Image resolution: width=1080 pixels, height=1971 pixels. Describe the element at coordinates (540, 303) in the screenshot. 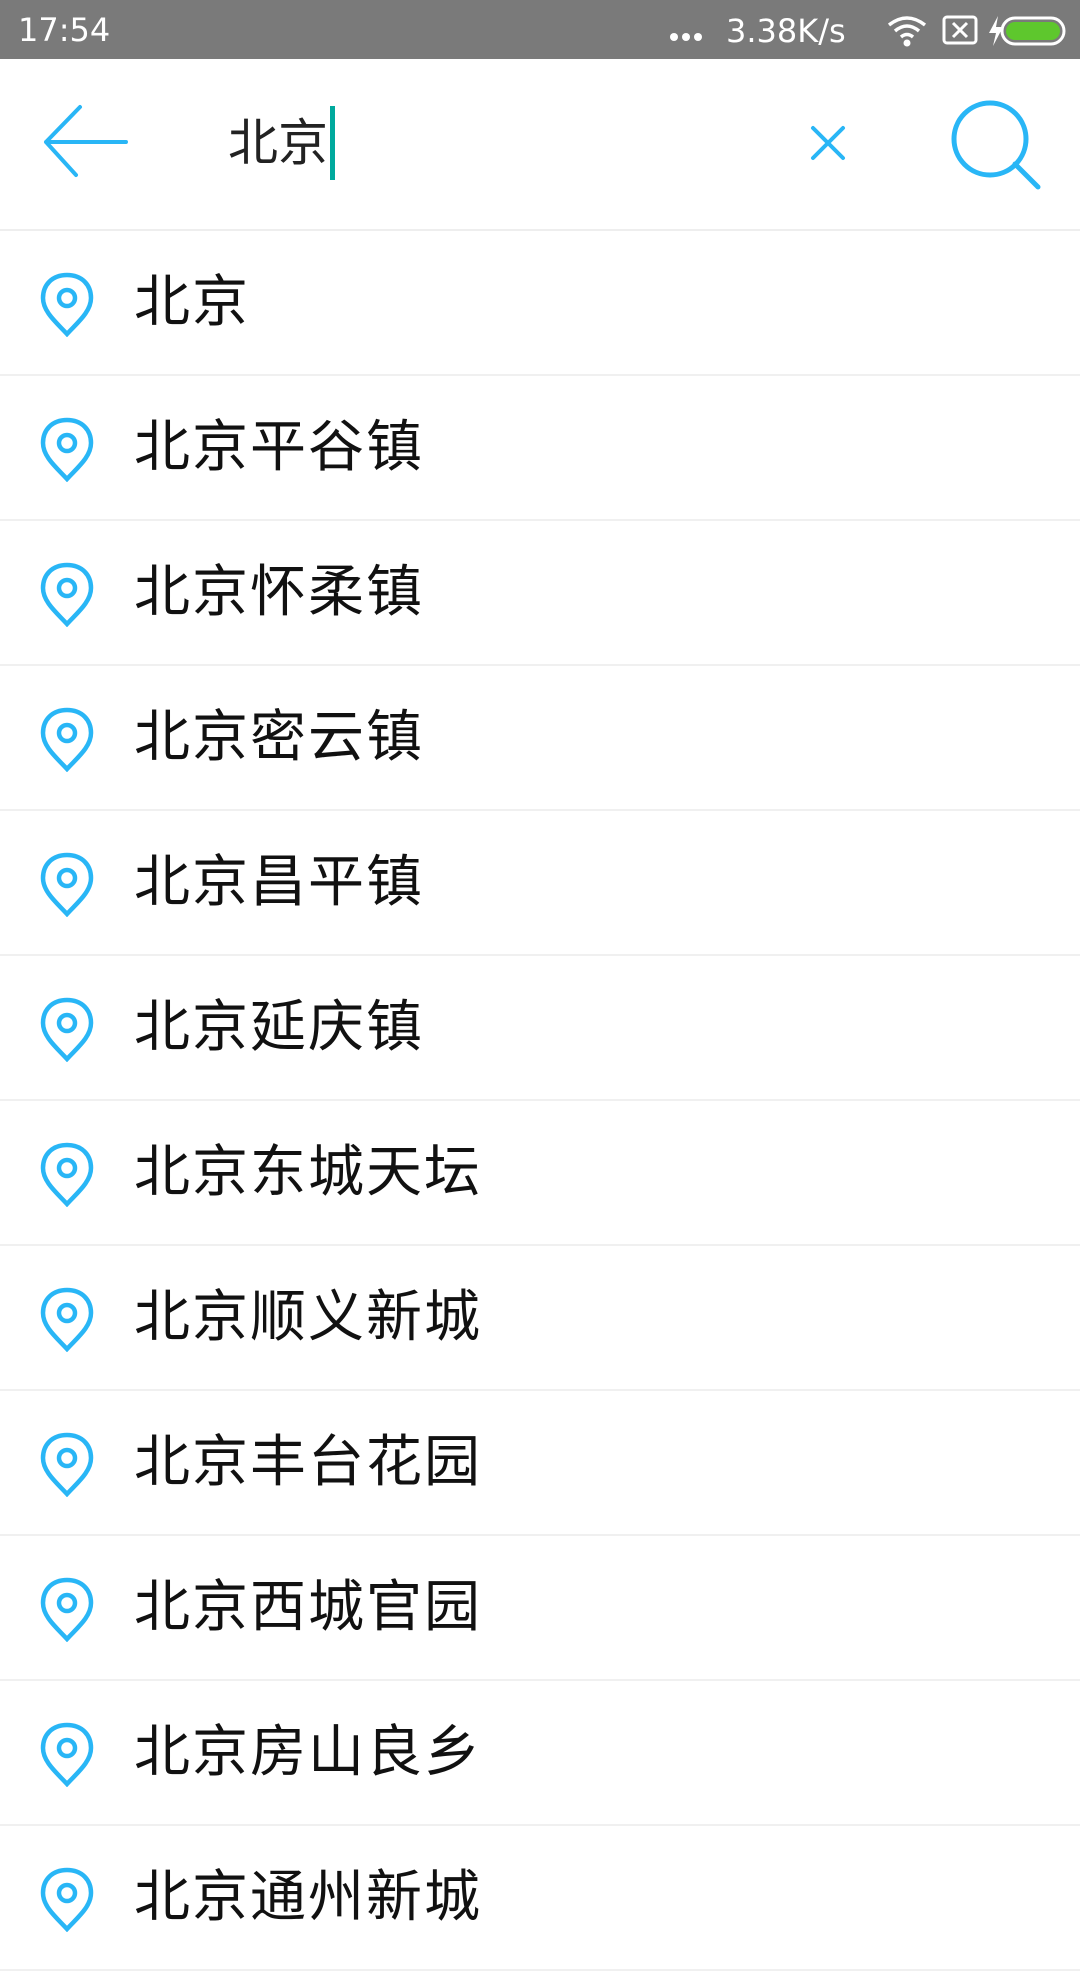

I see `suggestion-item: 北京` at that location.